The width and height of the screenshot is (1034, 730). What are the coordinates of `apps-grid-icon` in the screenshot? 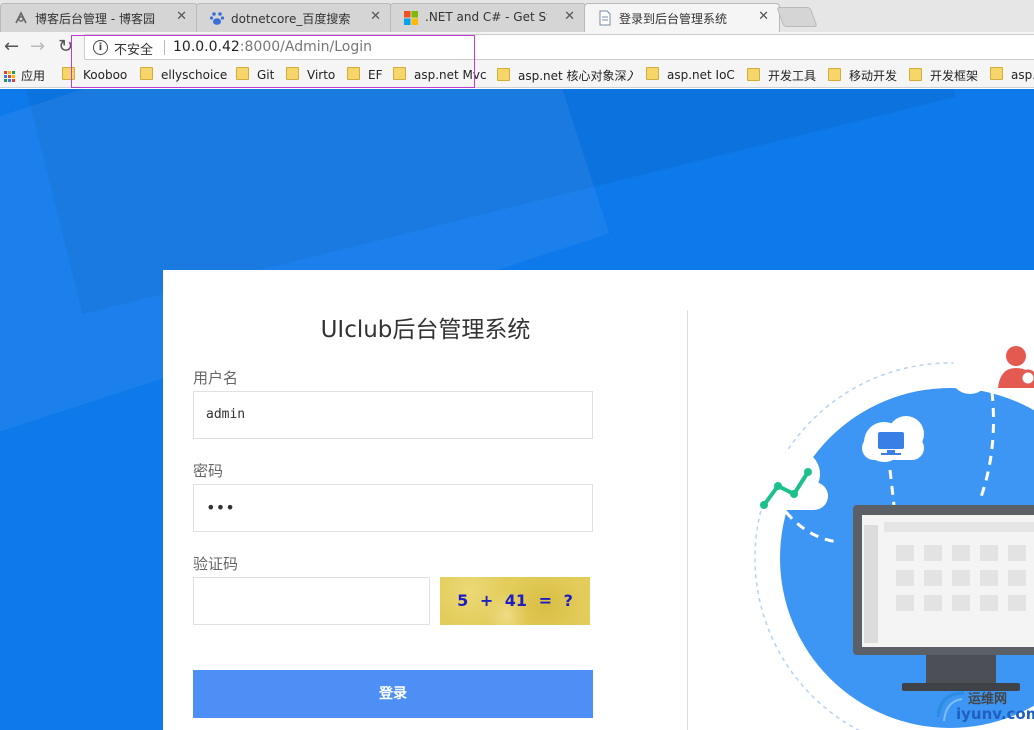 It's located at (9, 76).